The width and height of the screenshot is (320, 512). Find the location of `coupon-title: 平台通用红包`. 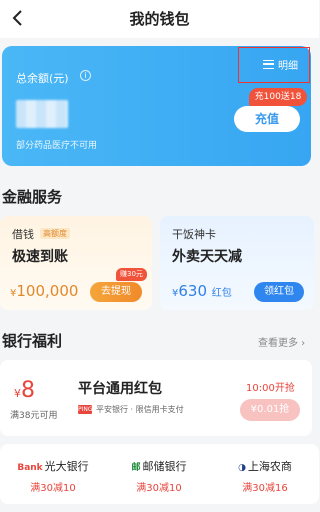

coupon-title: 平台通用红包 is located at coordinates (120, 389).